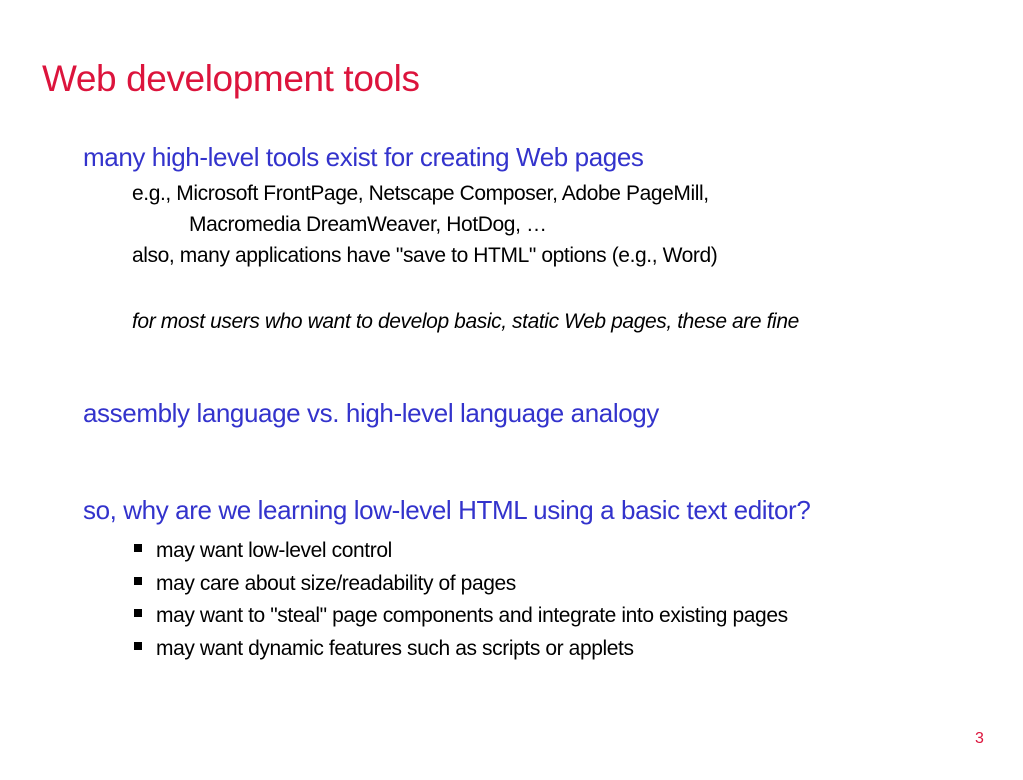  Describe the element at coordinates (460, 554) in the screenshot. I see `list-item: may want low-level control` at that location.